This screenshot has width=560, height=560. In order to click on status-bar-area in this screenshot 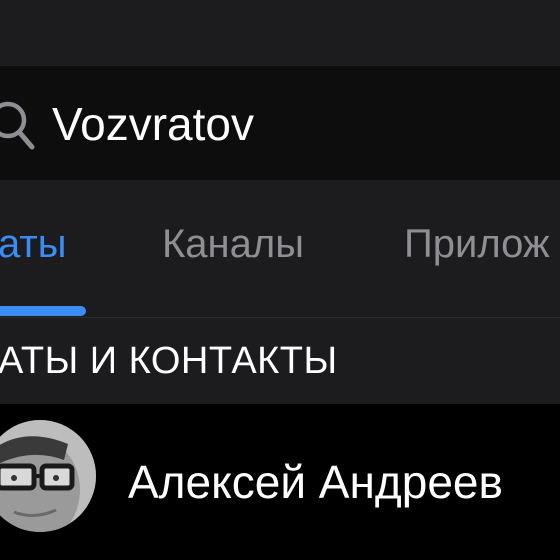, I will do `click(280, 33)`.